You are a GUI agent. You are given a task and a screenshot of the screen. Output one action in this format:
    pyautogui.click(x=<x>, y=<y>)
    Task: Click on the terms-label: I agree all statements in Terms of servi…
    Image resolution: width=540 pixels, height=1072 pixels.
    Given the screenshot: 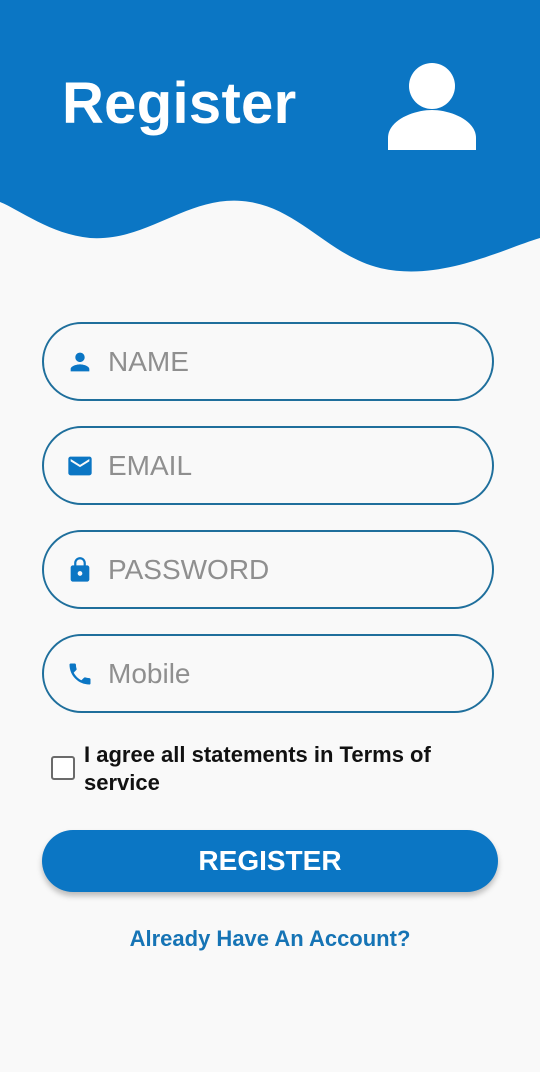 What is the action you would take?
    pyautogui.click(x=257, y=768)
    